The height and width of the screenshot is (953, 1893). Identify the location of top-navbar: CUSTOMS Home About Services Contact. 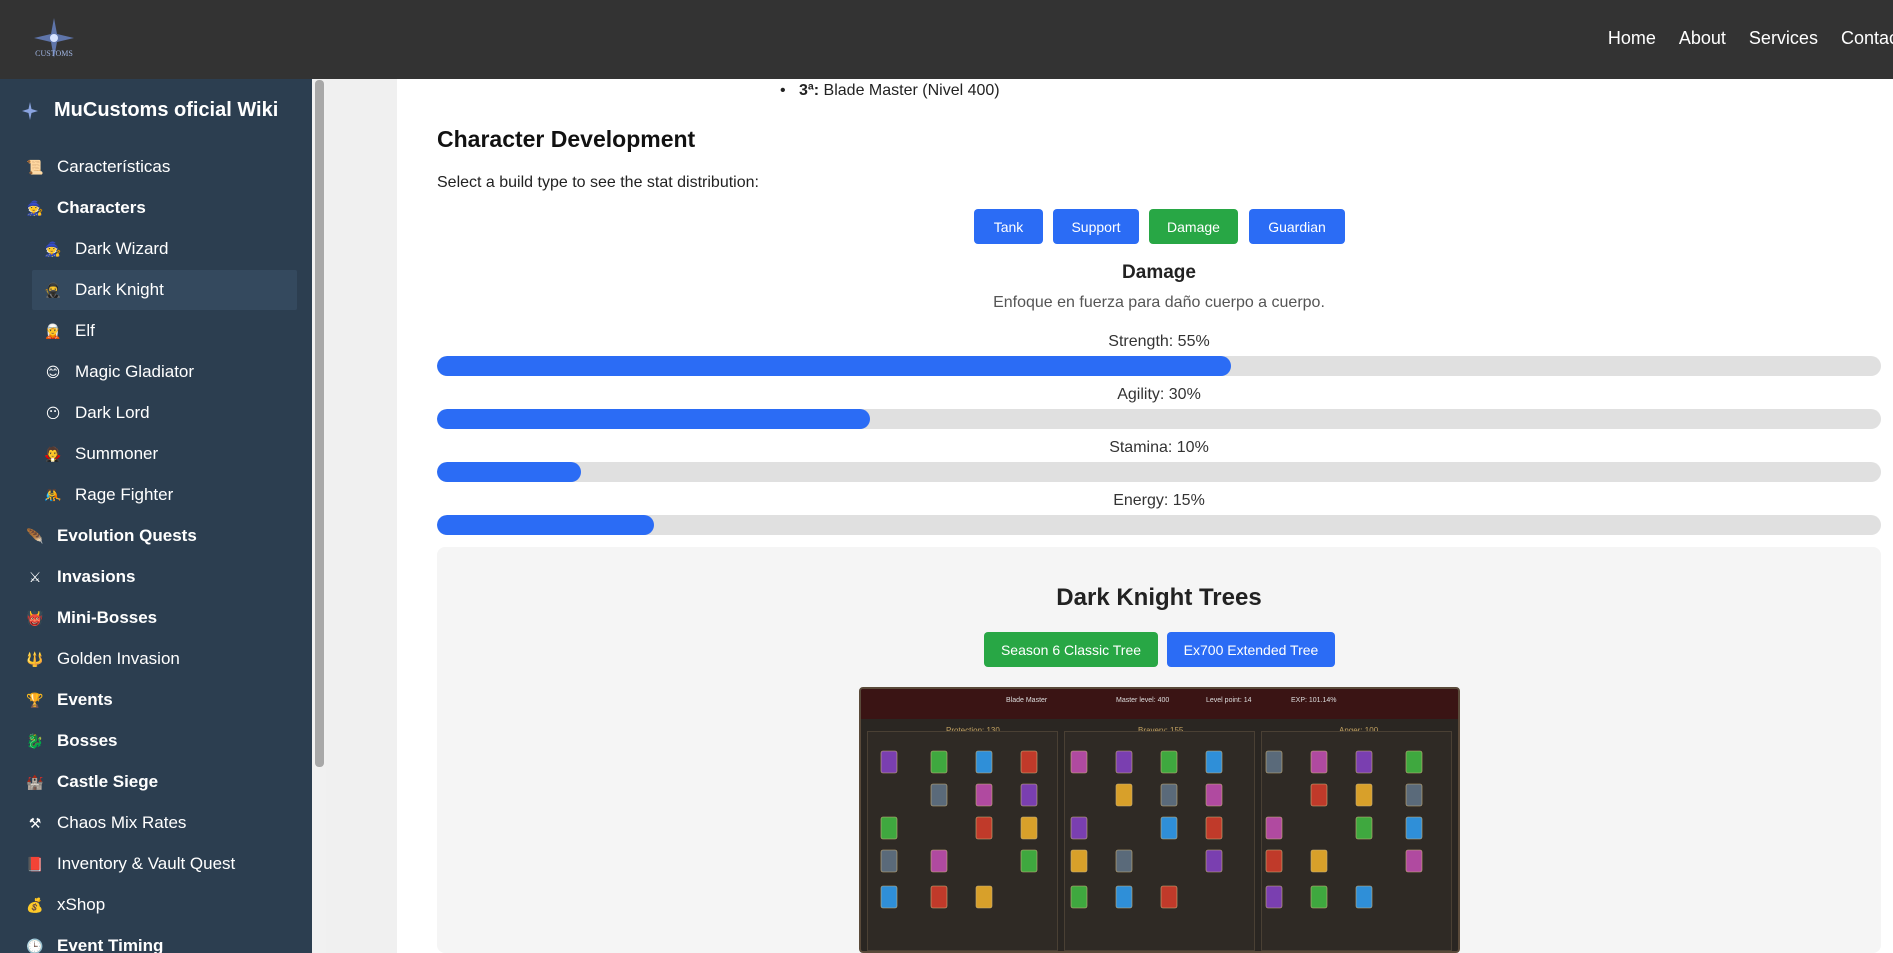
(946, 39).